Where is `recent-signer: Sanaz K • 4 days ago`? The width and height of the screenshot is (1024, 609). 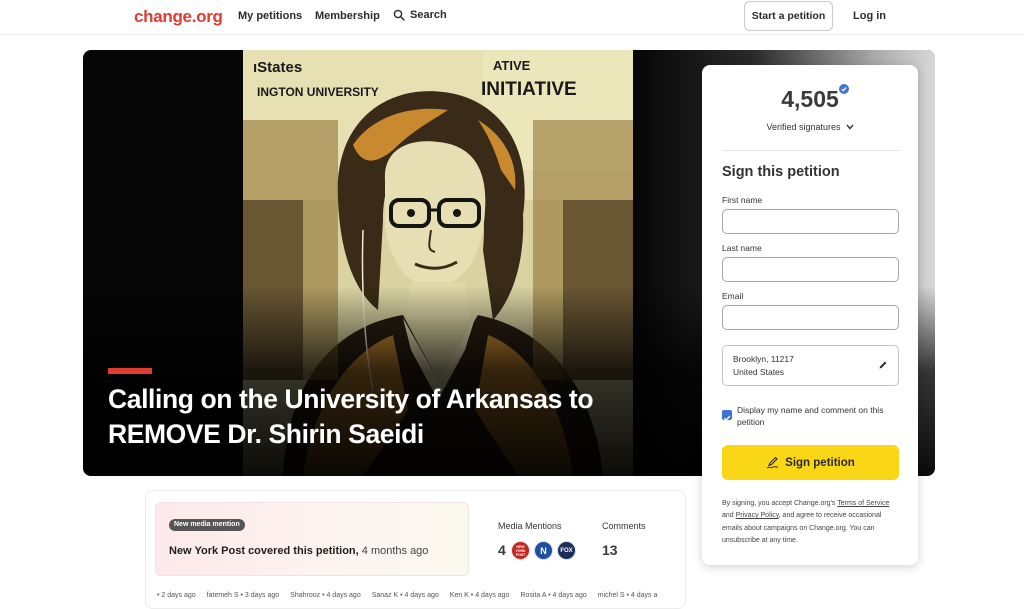
recent-signer: Sanaz K • 4 days ago is located at coordinates (405, 595).